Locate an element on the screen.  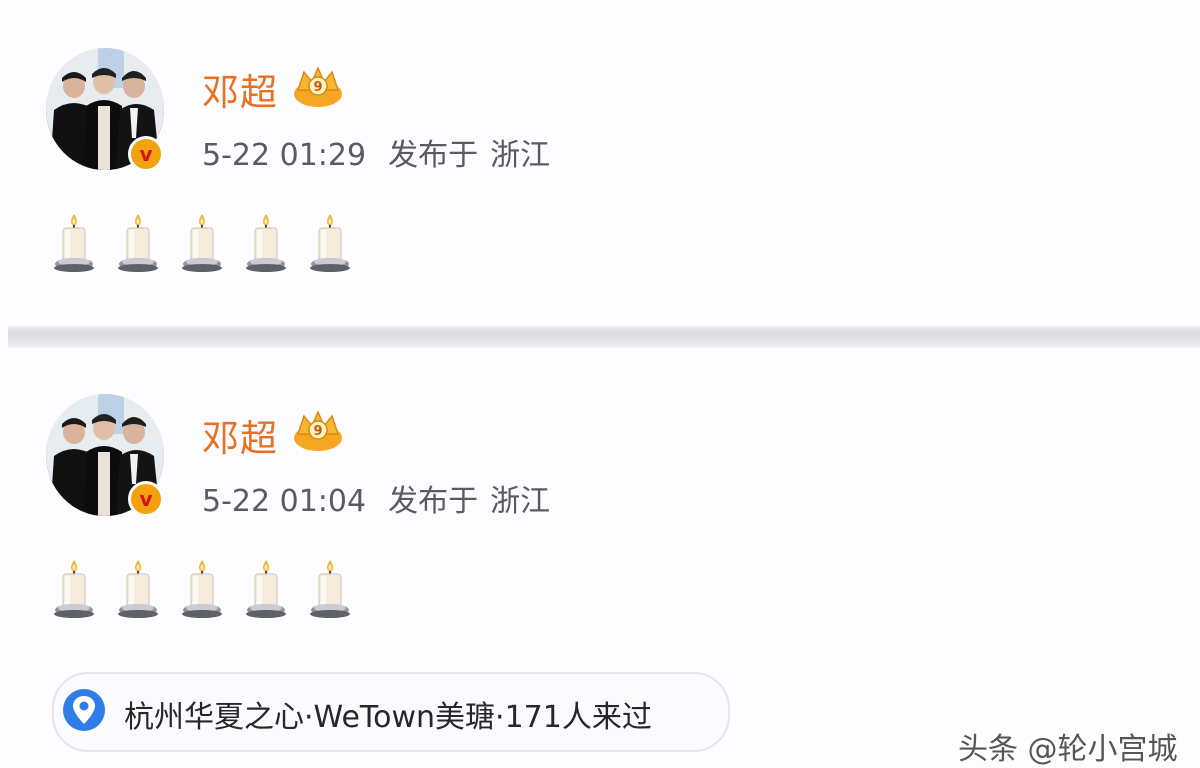
location-text: 杭州华夏之心·WeTown美瑭·171人来过 is located at coordinates (388, 714).